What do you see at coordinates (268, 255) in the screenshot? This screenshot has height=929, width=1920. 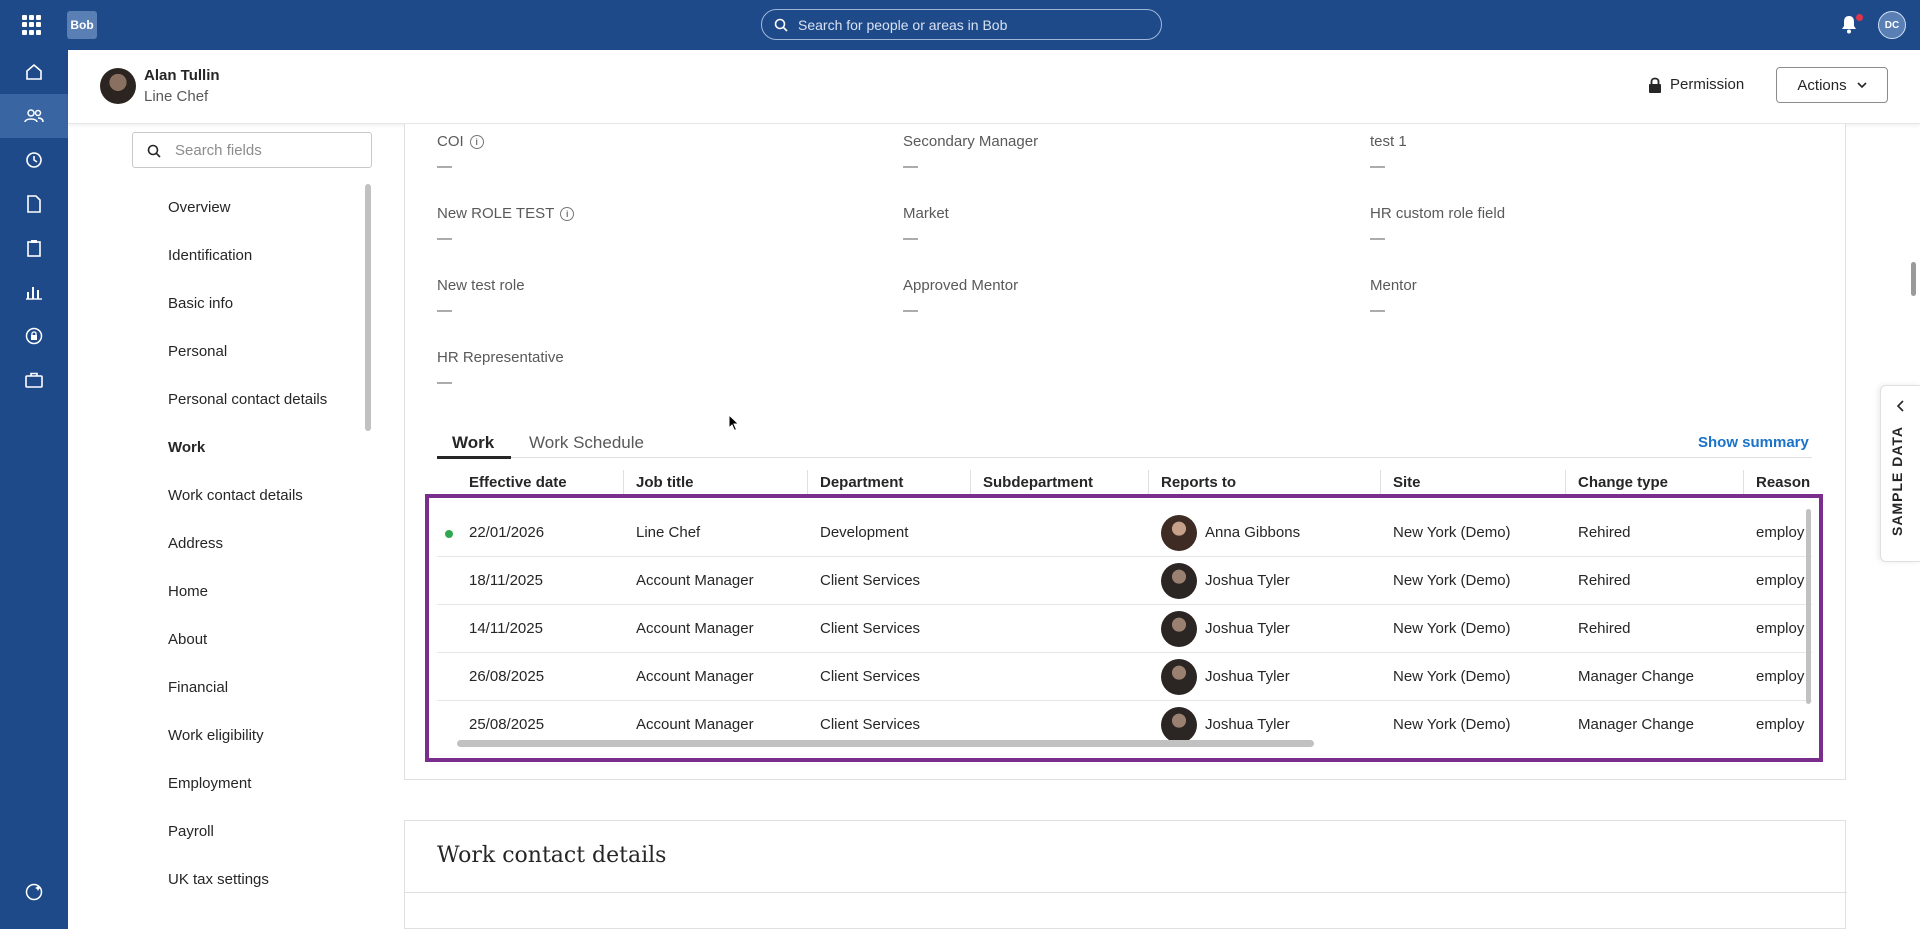 I see `nav-item-identification: Identification` at bounding box center [268, 255].